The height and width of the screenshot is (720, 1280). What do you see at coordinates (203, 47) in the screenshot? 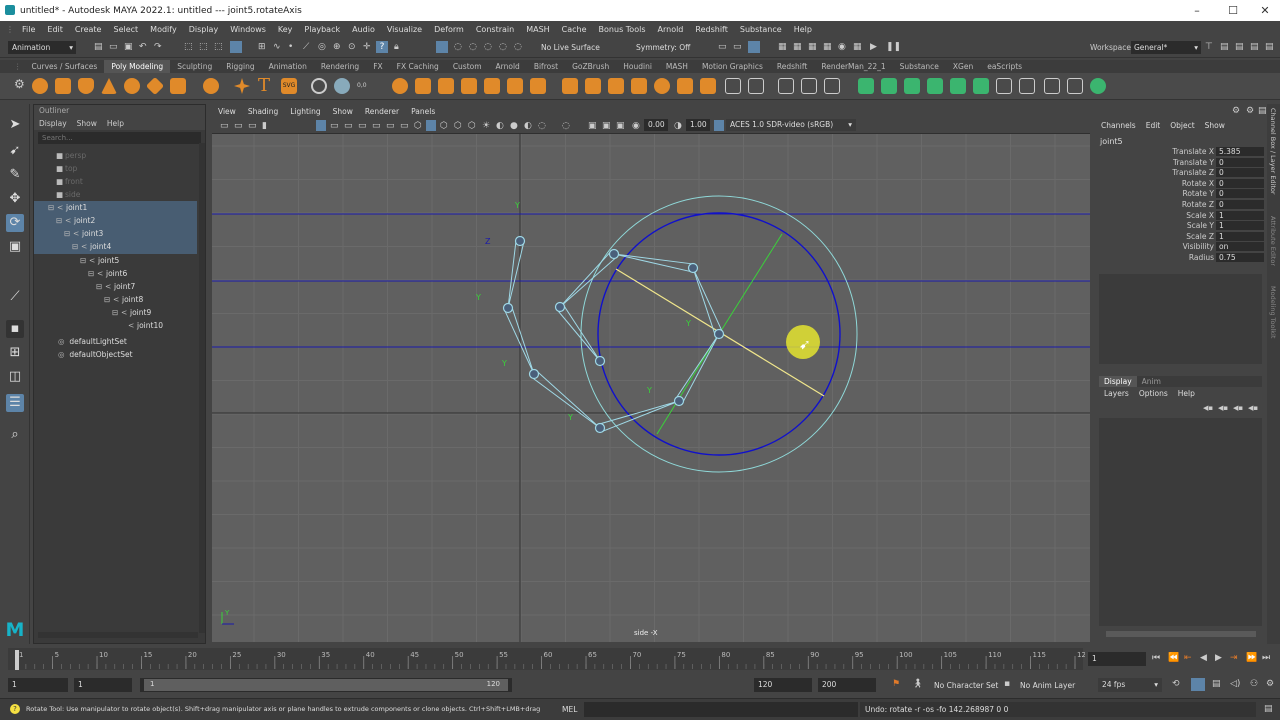
I see `select-object-icon: ⬚` at bounding box center [203, 47].